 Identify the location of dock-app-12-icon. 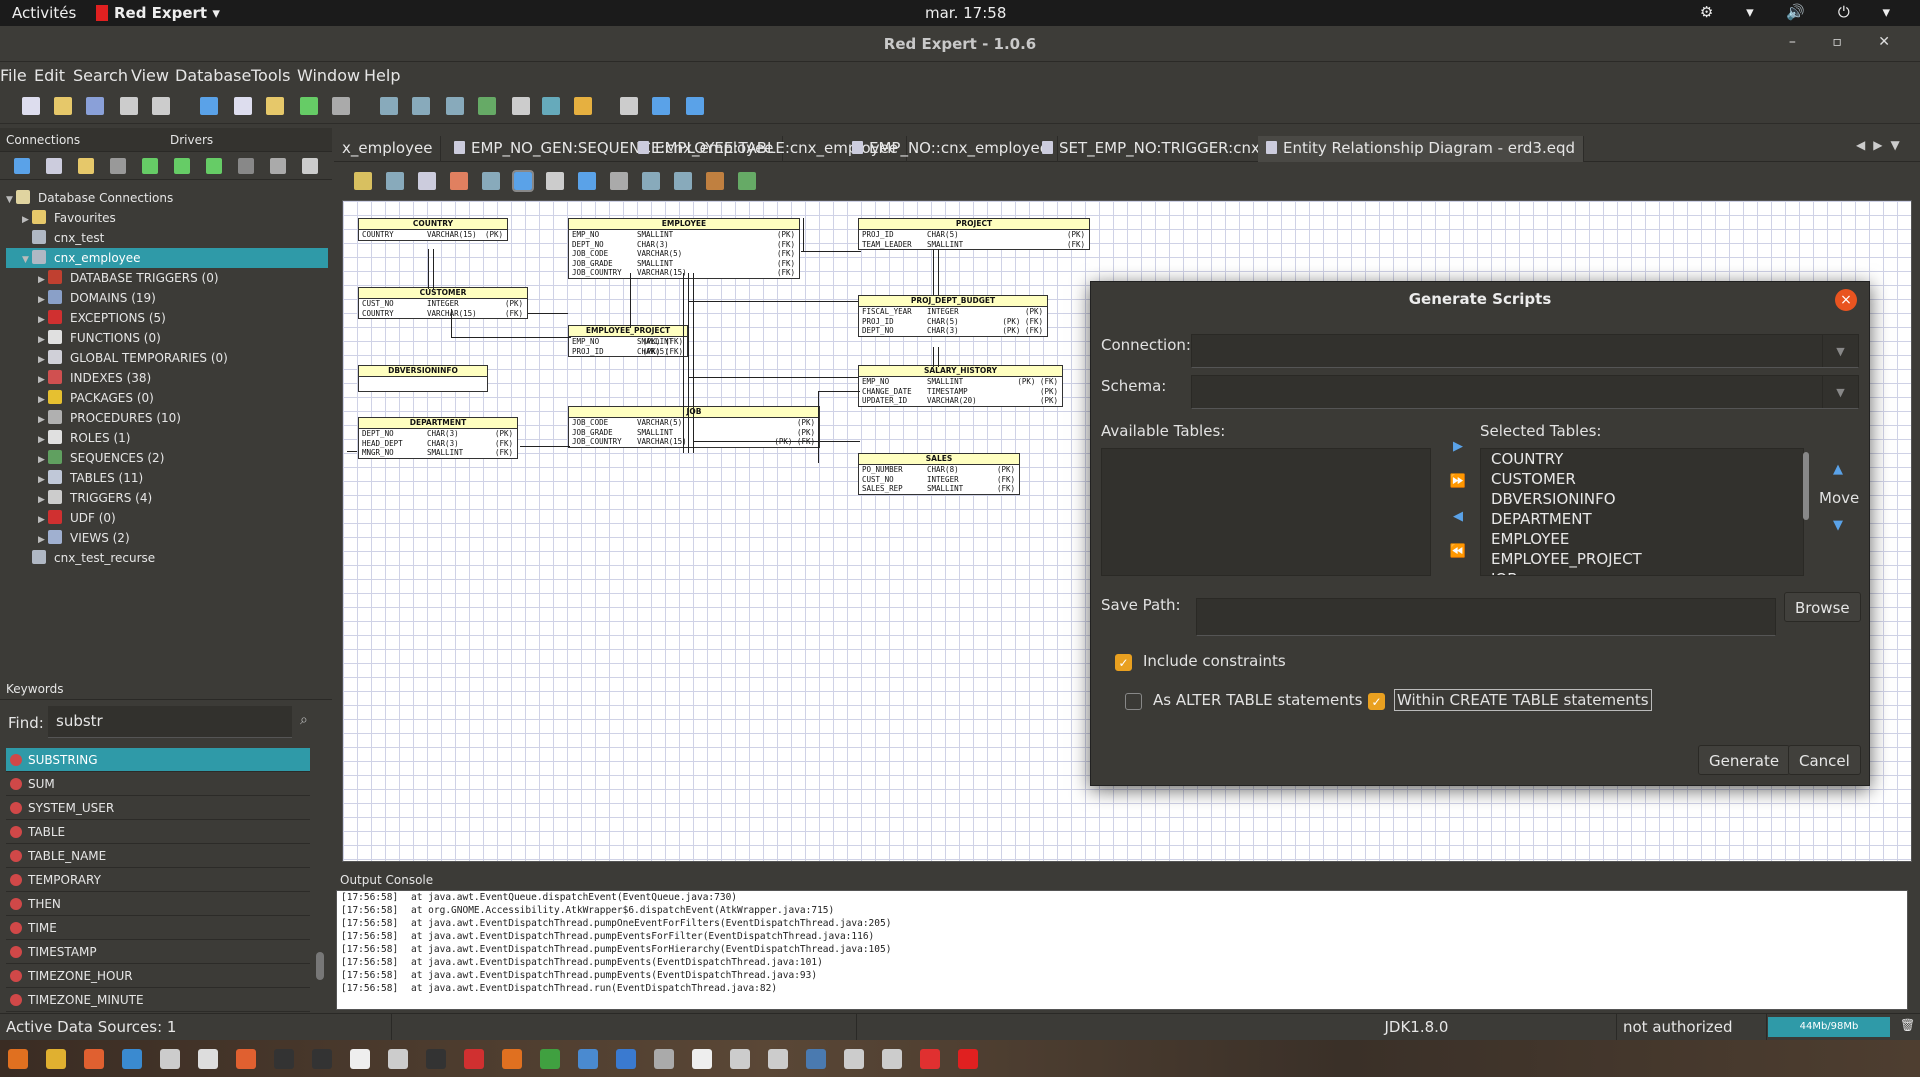
(474, 1059).